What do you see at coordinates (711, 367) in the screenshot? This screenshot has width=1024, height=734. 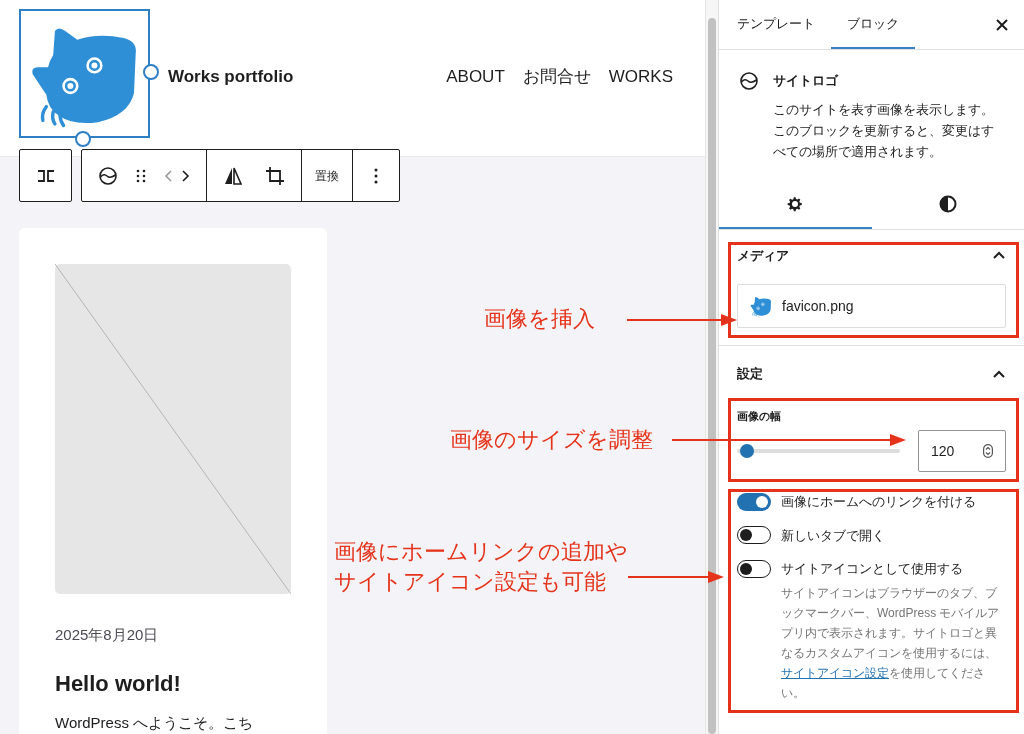 I see `scrollbar` at bounding box center [711, 367].